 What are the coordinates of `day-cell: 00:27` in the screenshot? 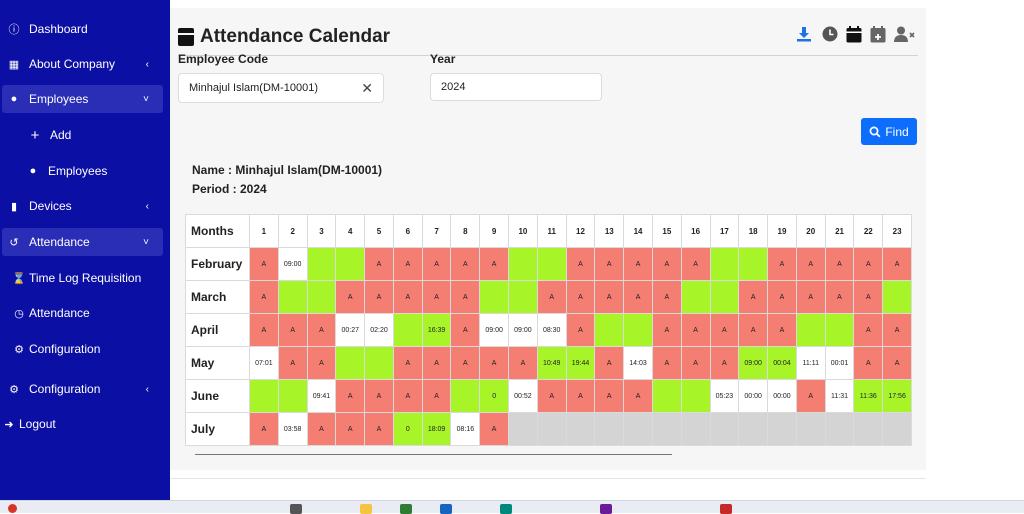 It's located at (350, 330).